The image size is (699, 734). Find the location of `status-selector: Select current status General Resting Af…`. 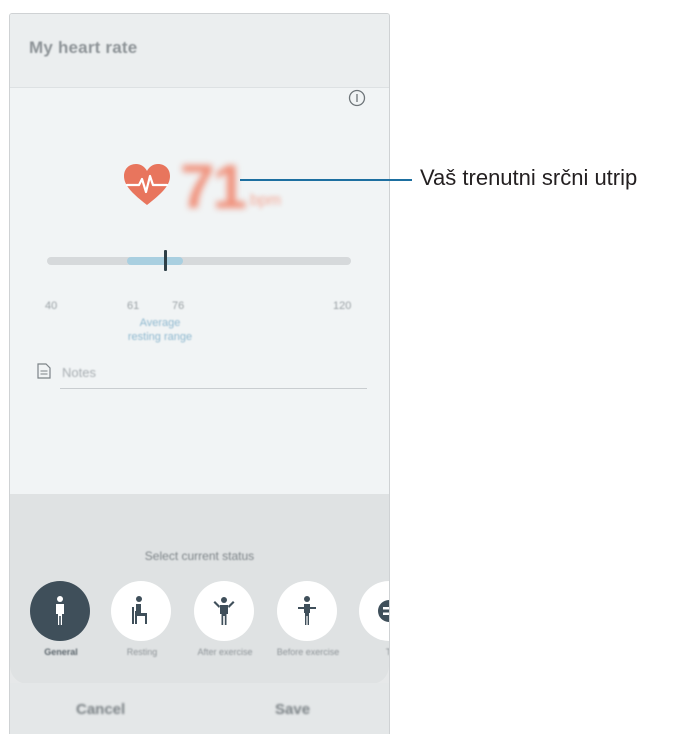

status-selector: Select current status General Resting Af… is located at coordinates (199, 589).